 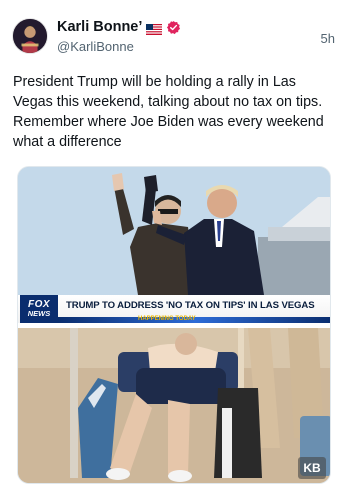 What do you see at coordinates (173, 27) in the screenshot?
I see `verified-badge-icon` at bounding box center [173, 27].